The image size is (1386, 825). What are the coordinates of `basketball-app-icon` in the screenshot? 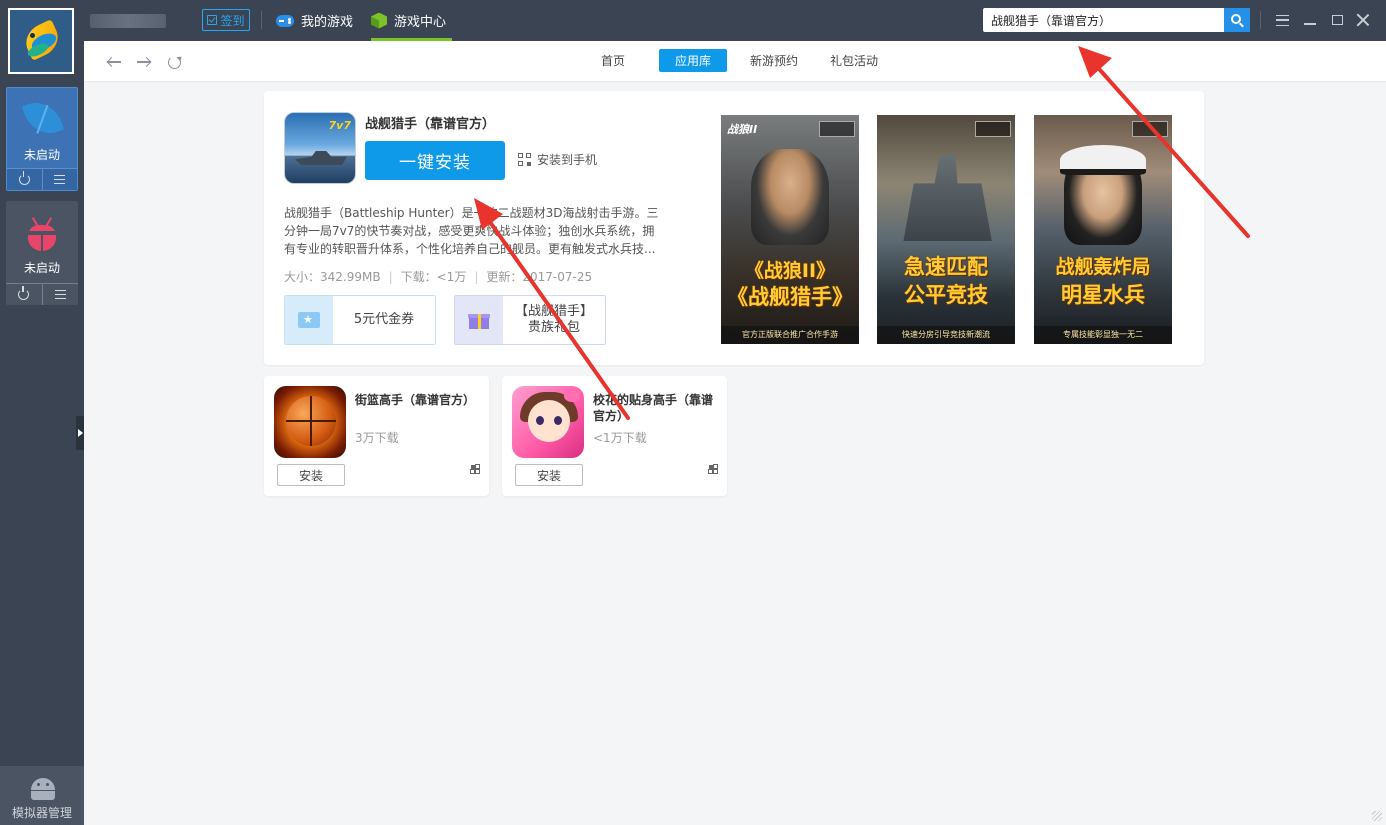 It's located at (310, 422).